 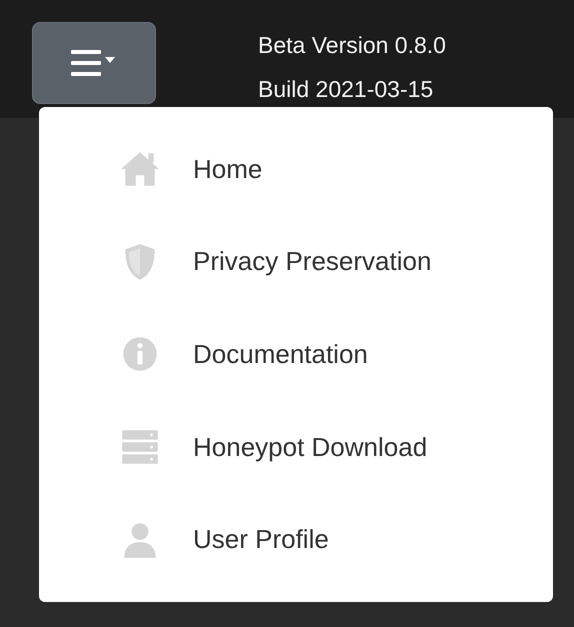 I want to click on menu-button, so click(x=94, y=63).